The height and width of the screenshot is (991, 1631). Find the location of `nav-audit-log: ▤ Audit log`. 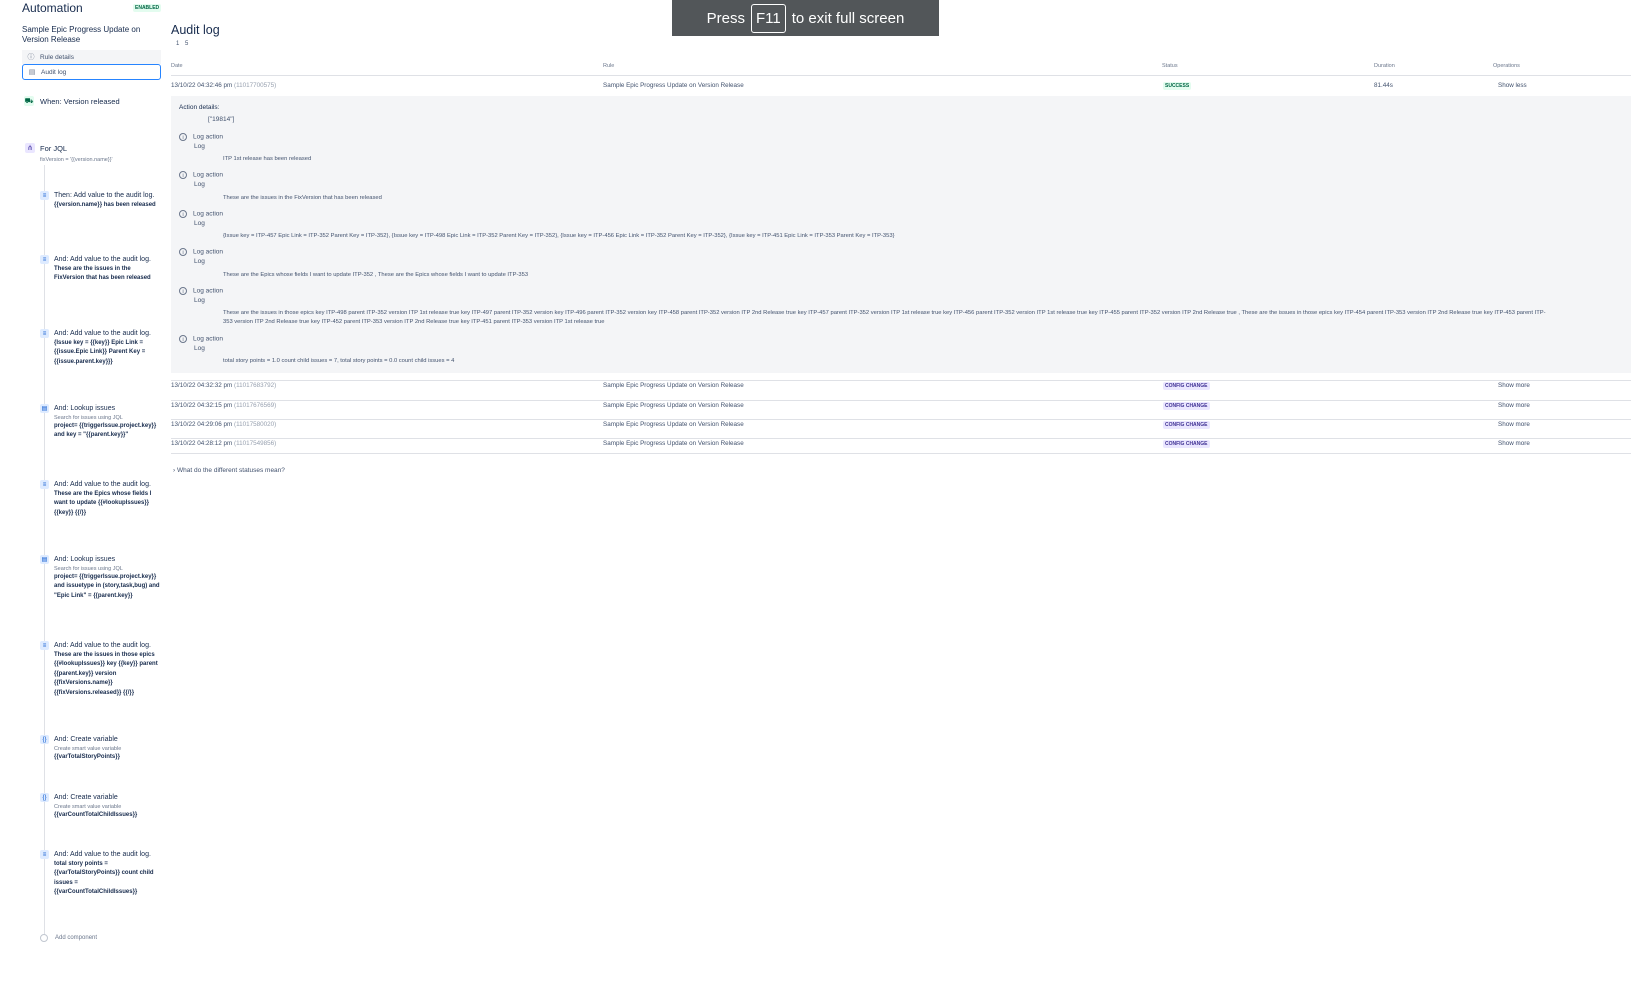

nav-audit-log: ▤ Audit log is located at coordinates (91, 72).